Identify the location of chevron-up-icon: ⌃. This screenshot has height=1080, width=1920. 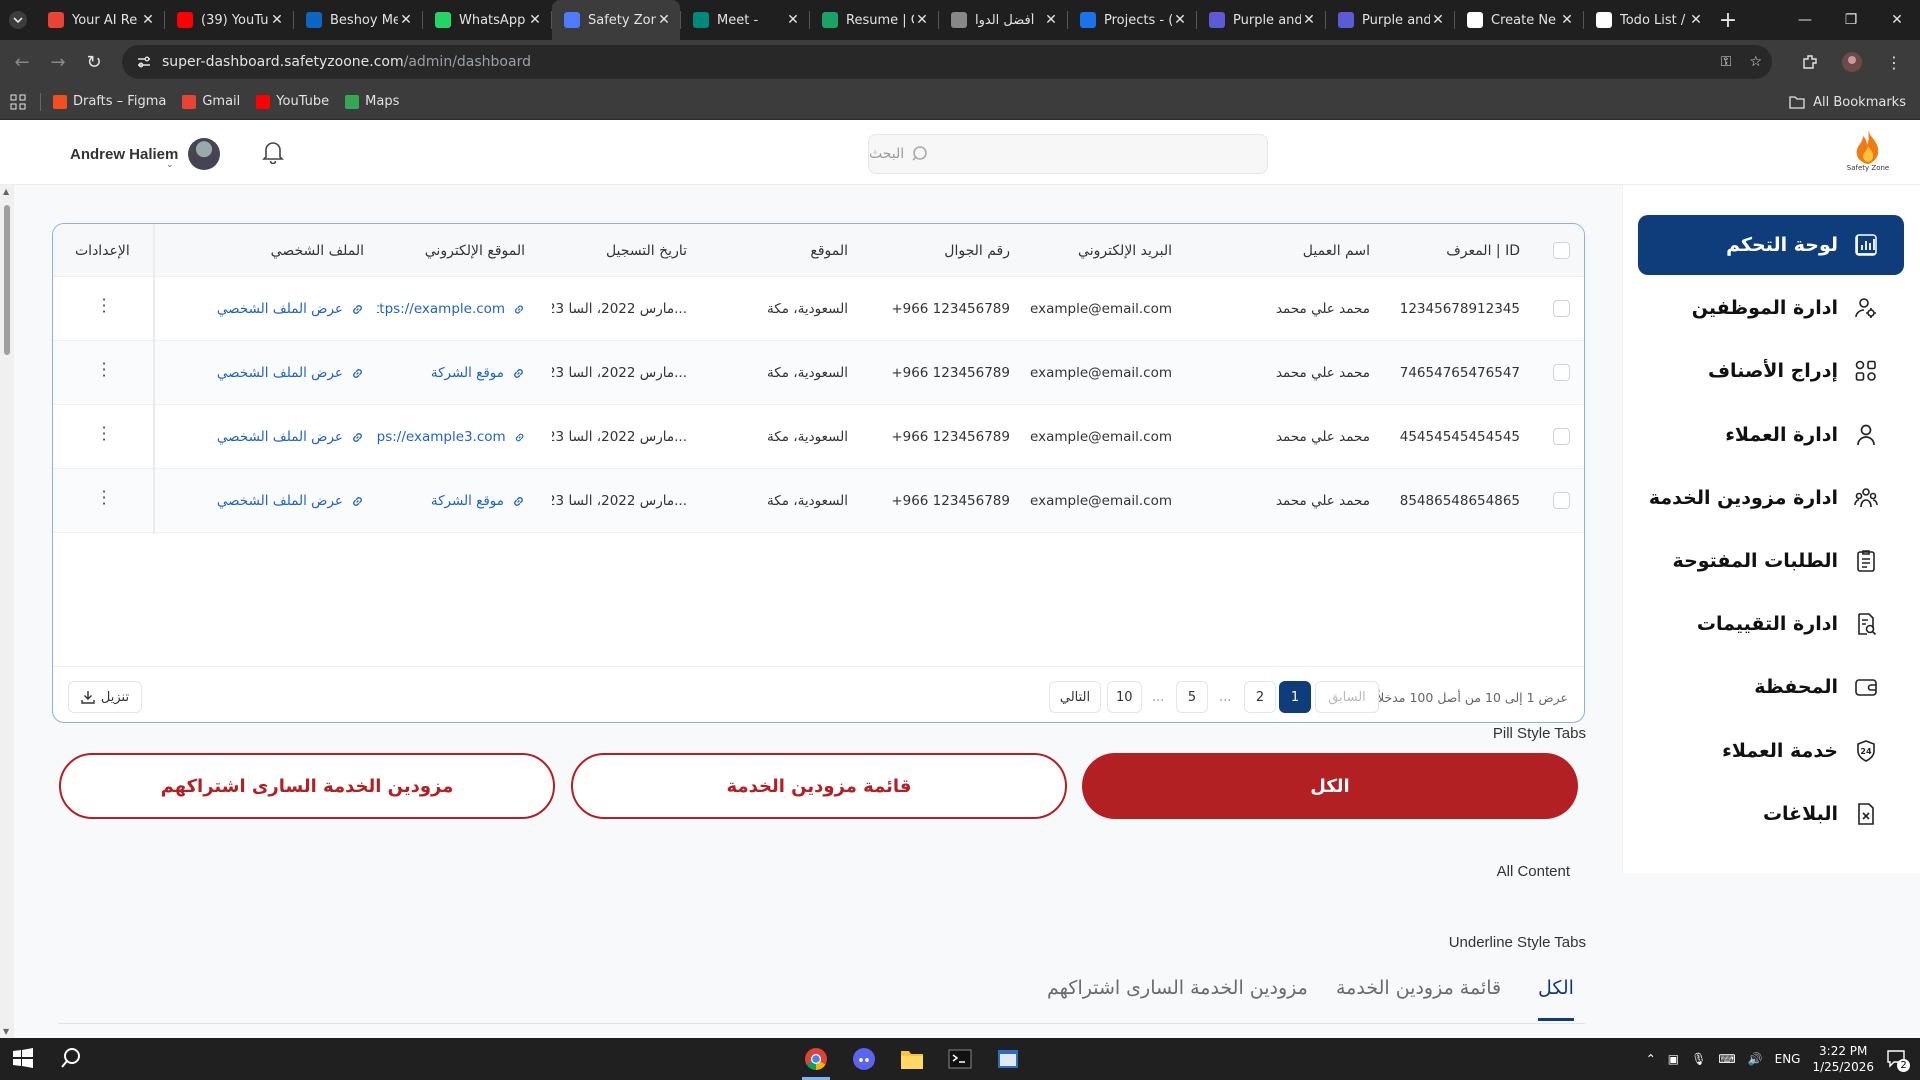
(1651, 1059).